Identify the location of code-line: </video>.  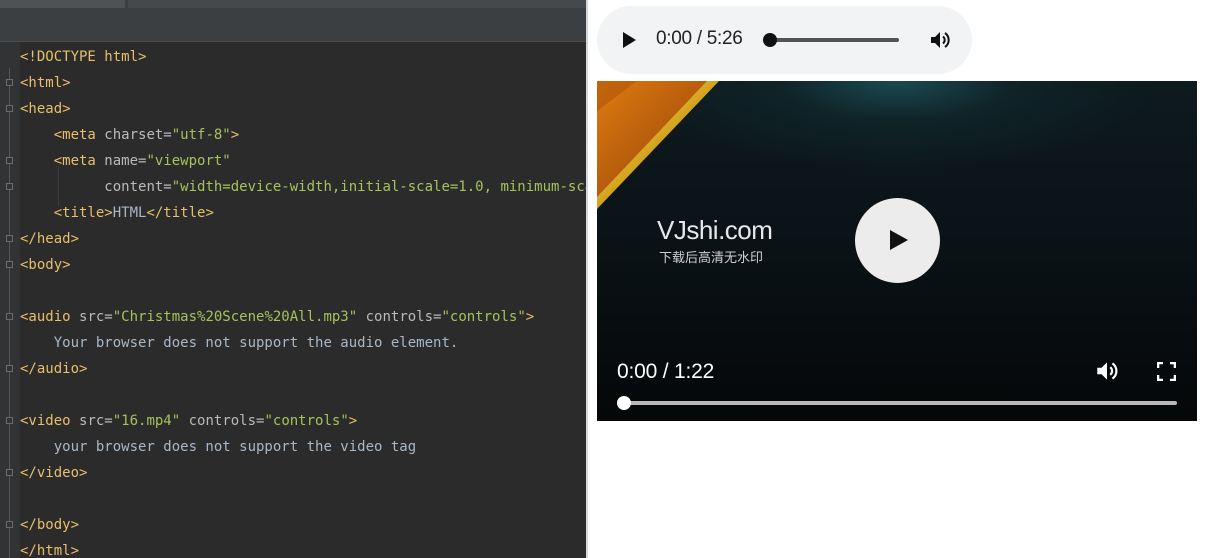
(293, 473).